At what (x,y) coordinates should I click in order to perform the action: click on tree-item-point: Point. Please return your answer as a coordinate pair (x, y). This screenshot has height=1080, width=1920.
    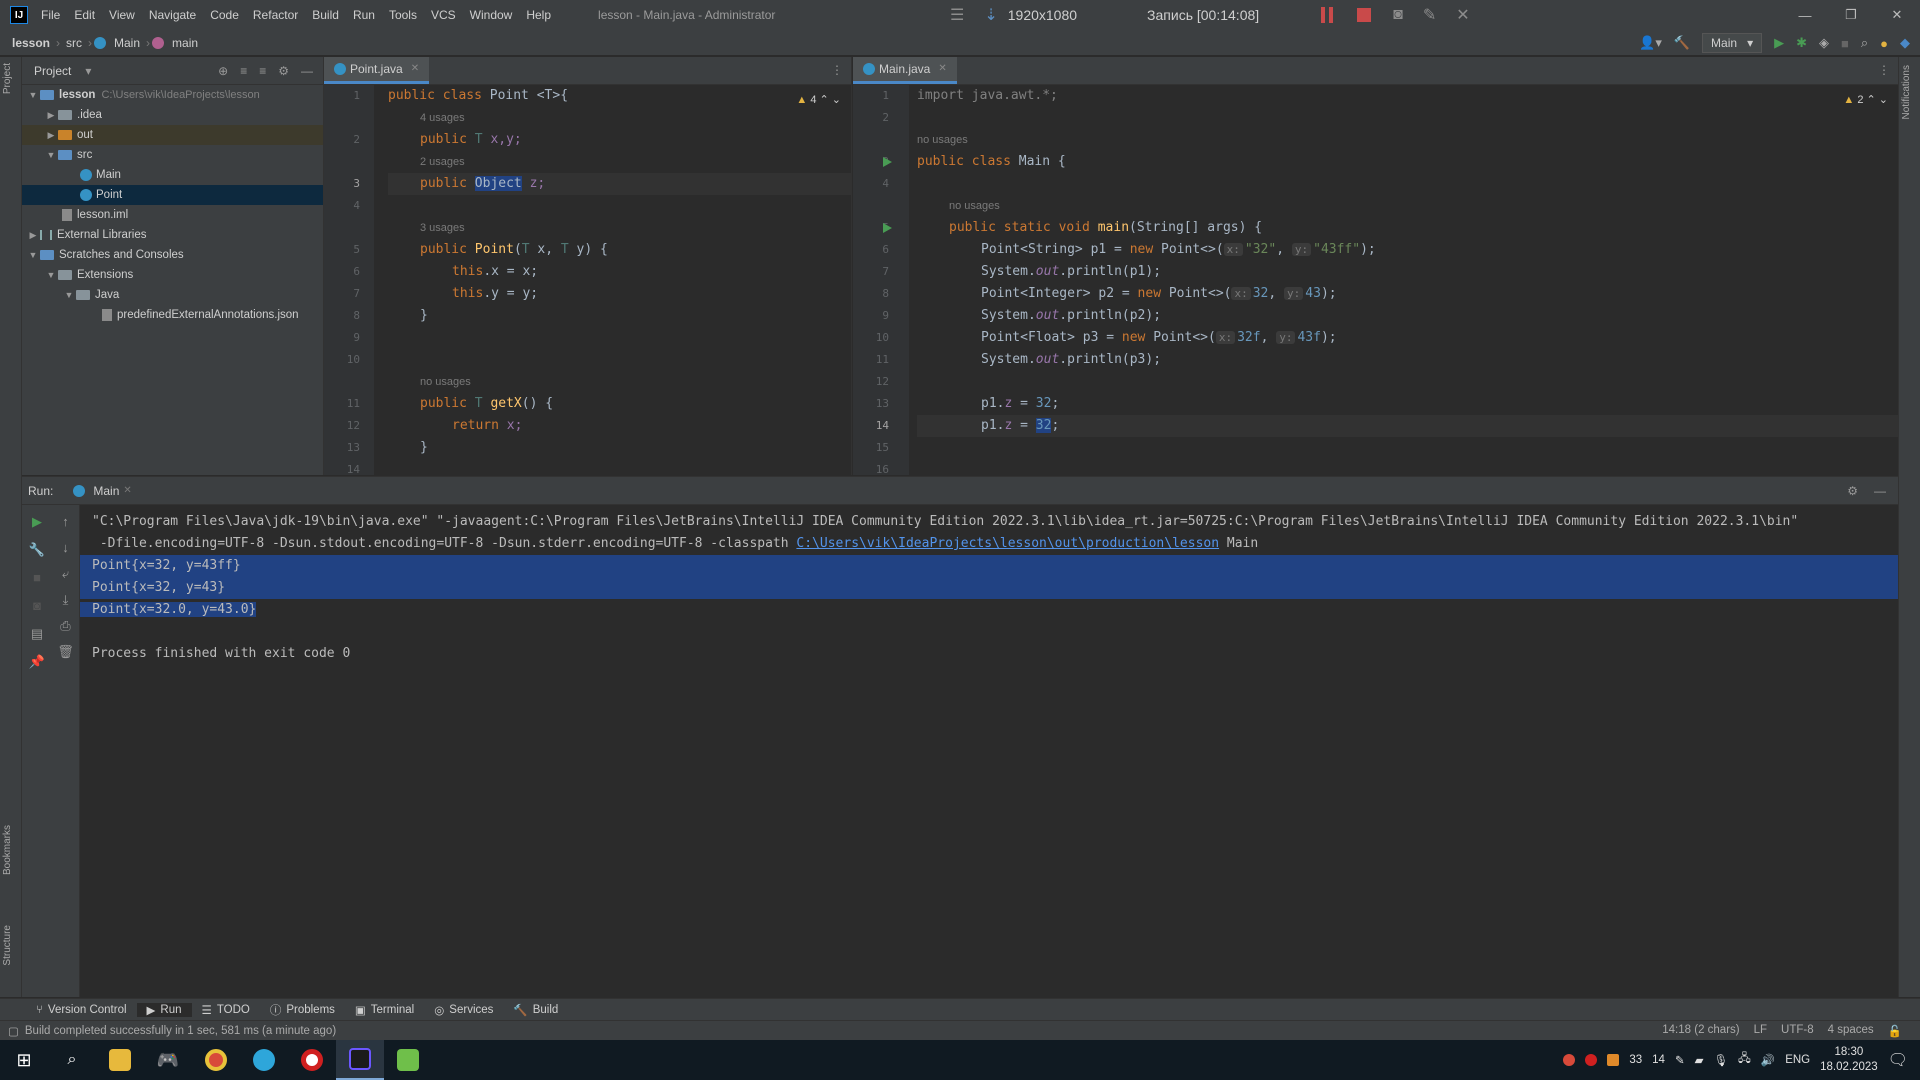
    Looking at the image, I should click on (172, 195).